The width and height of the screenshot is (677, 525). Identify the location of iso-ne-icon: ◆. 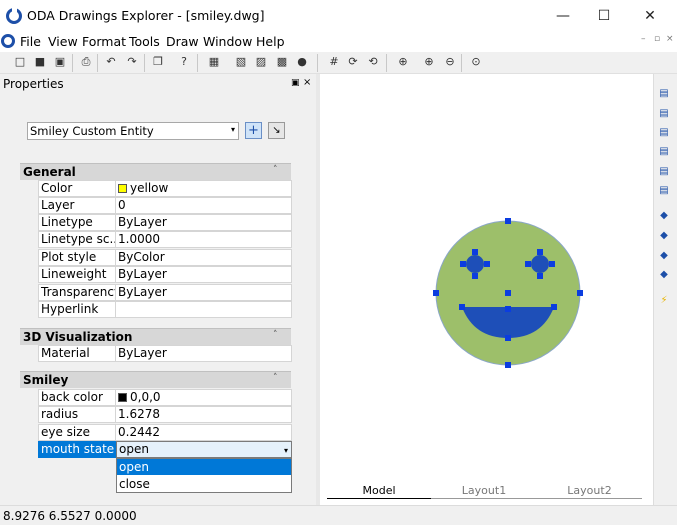
(664, 256).